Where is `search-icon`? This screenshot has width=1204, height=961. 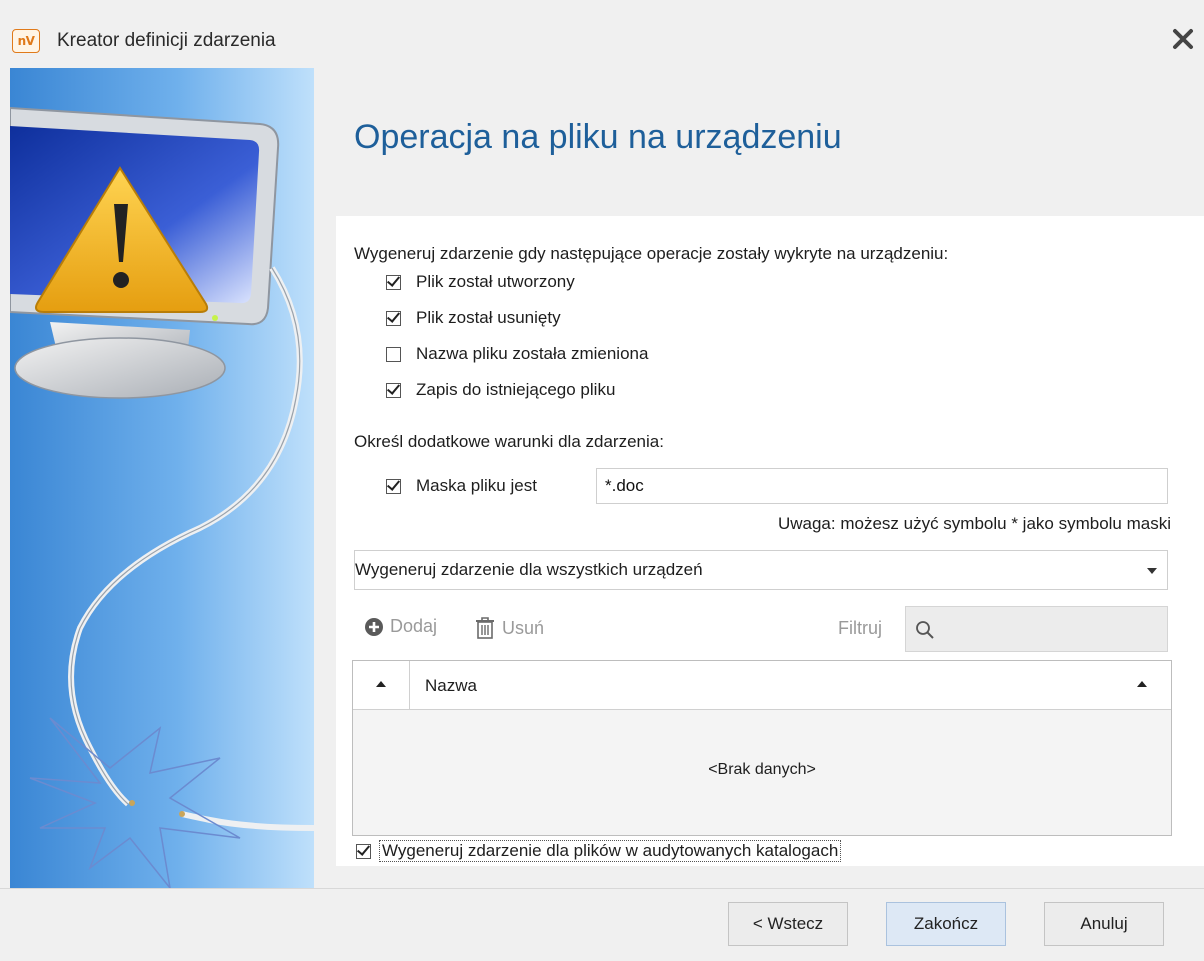
search-icon is located at coordinates (925, 630).